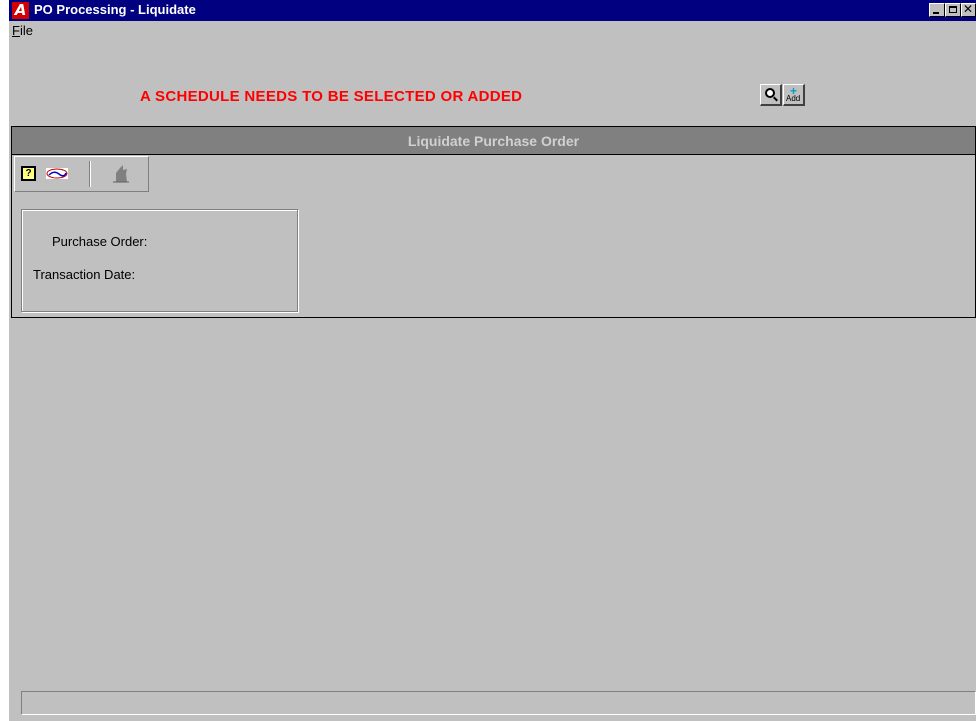 This screenshot has width=976, height=721. What do you see at coordinates (115, 9) in the screenshot?
I see `window-title: PO Processing - Liquidate` at bounding box center [115, 9].